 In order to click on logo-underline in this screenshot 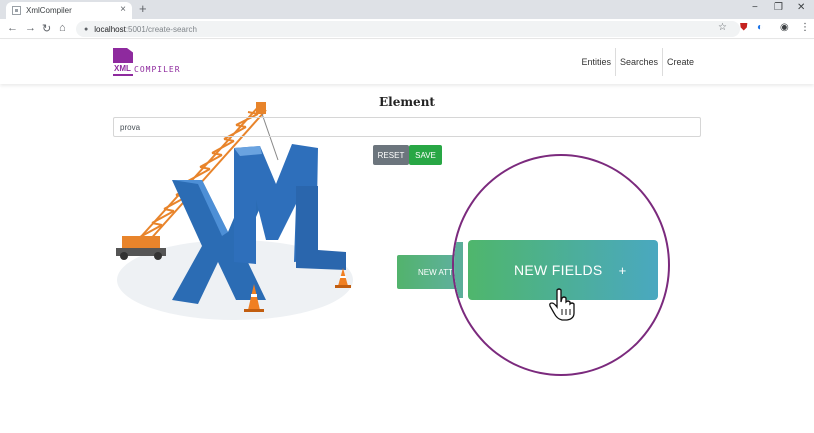, I will do `click(123, 75)`.